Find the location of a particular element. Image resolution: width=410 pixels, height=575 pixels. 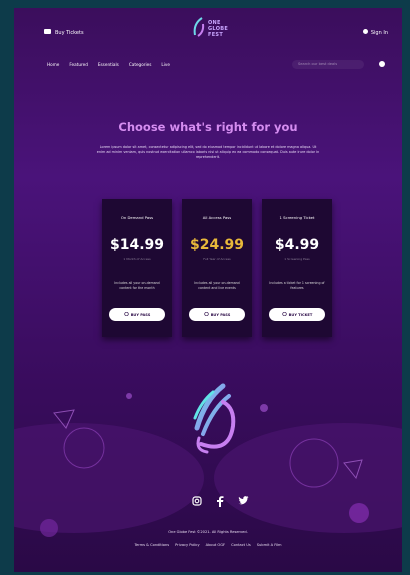

nav-item-essentials: Essentials is located at coordinates (108, 64).